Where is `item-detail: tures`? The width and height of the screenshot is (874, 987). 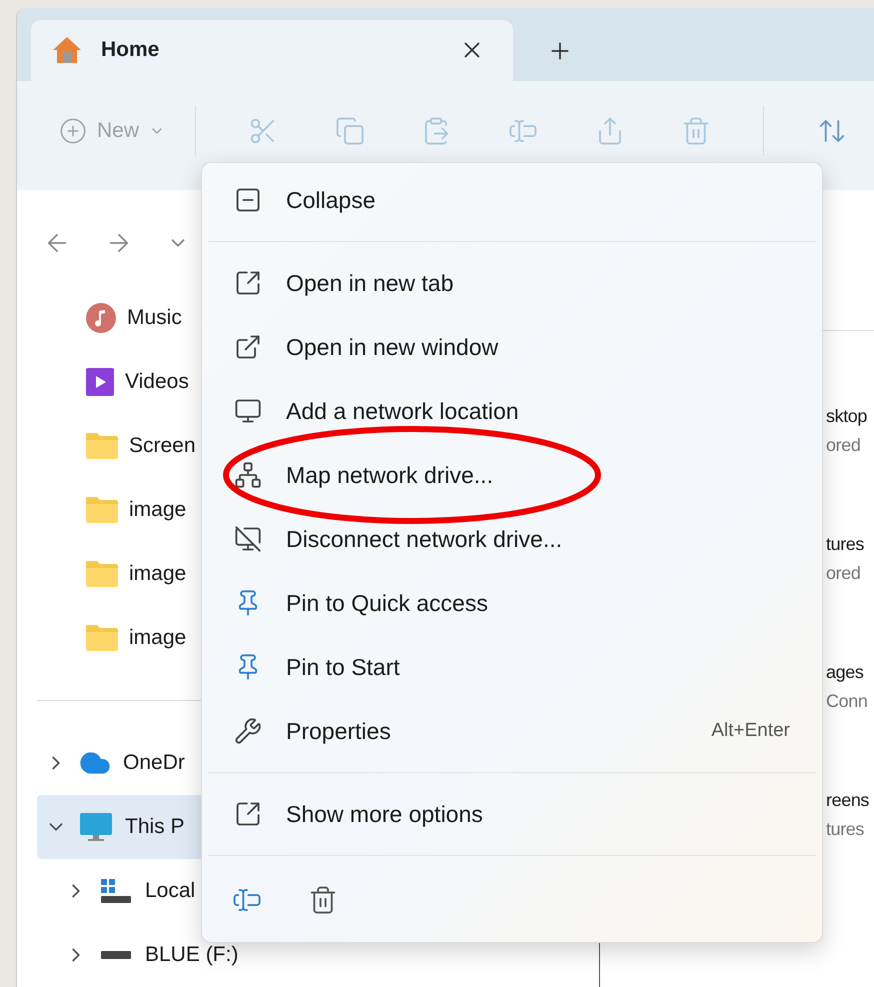 item-detail: tures is located at coordinates (846, 829).